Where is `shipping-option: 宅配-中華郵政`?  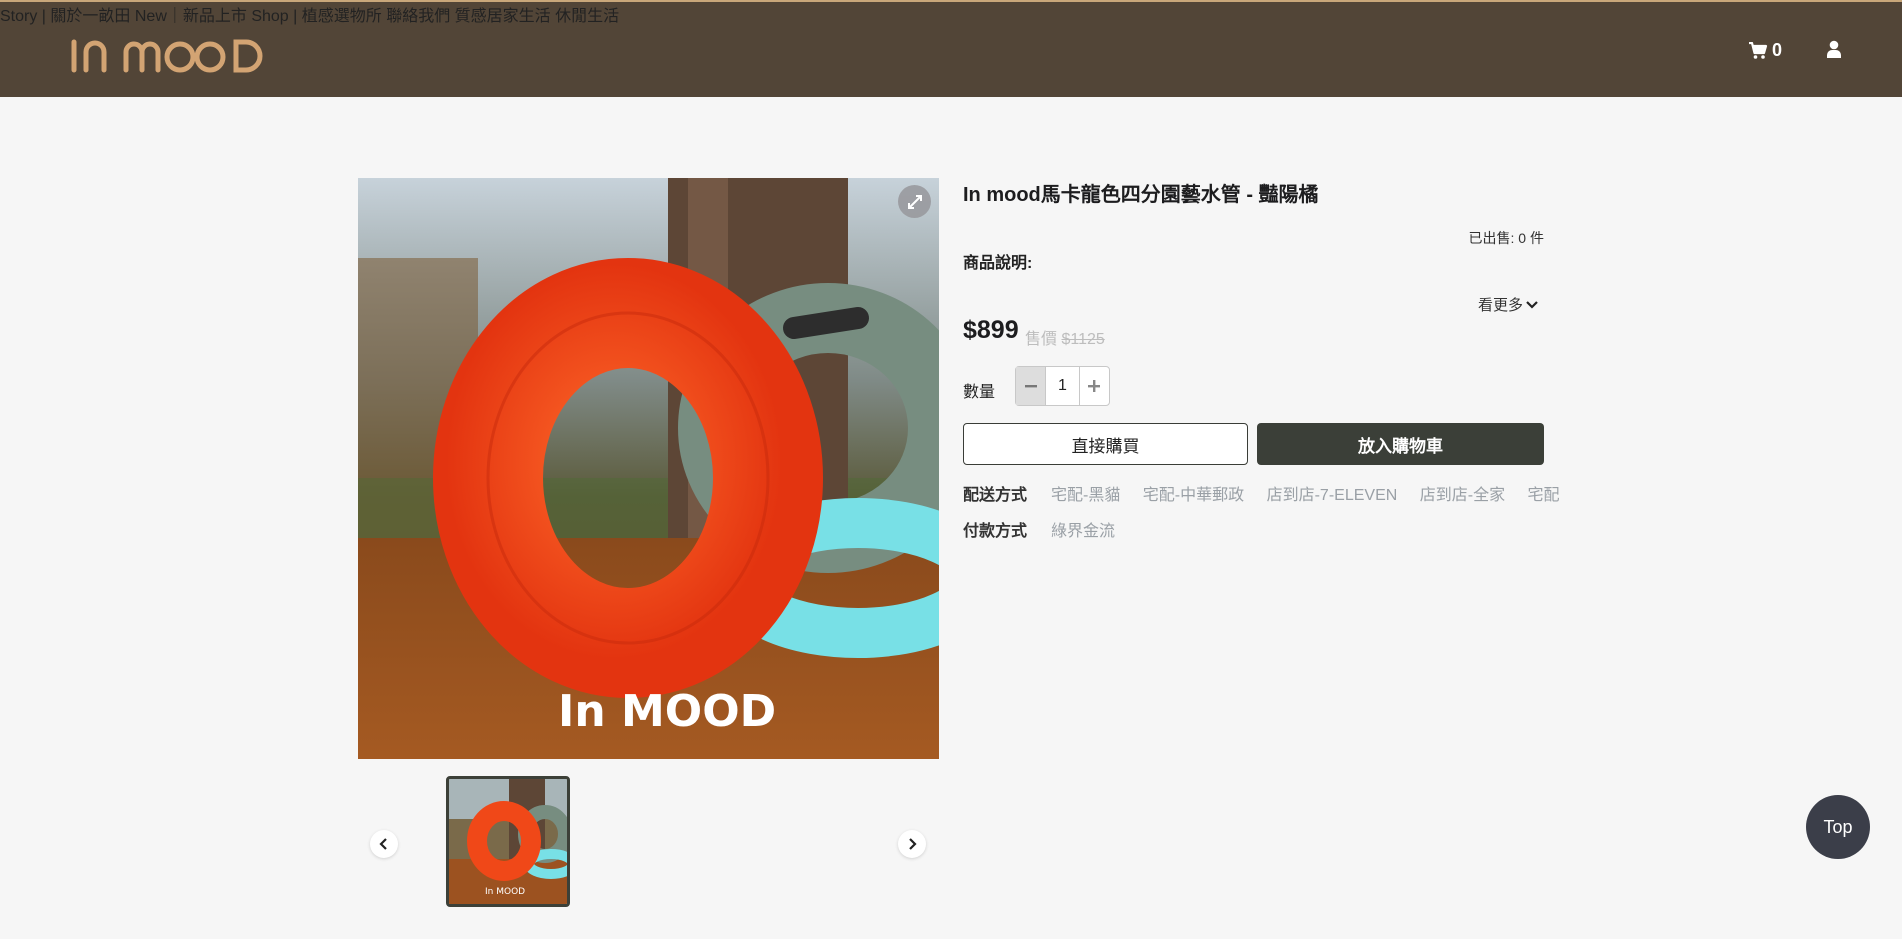 shipping-option: 宅配-中華郵政 is located at coordinates (1193, 495).